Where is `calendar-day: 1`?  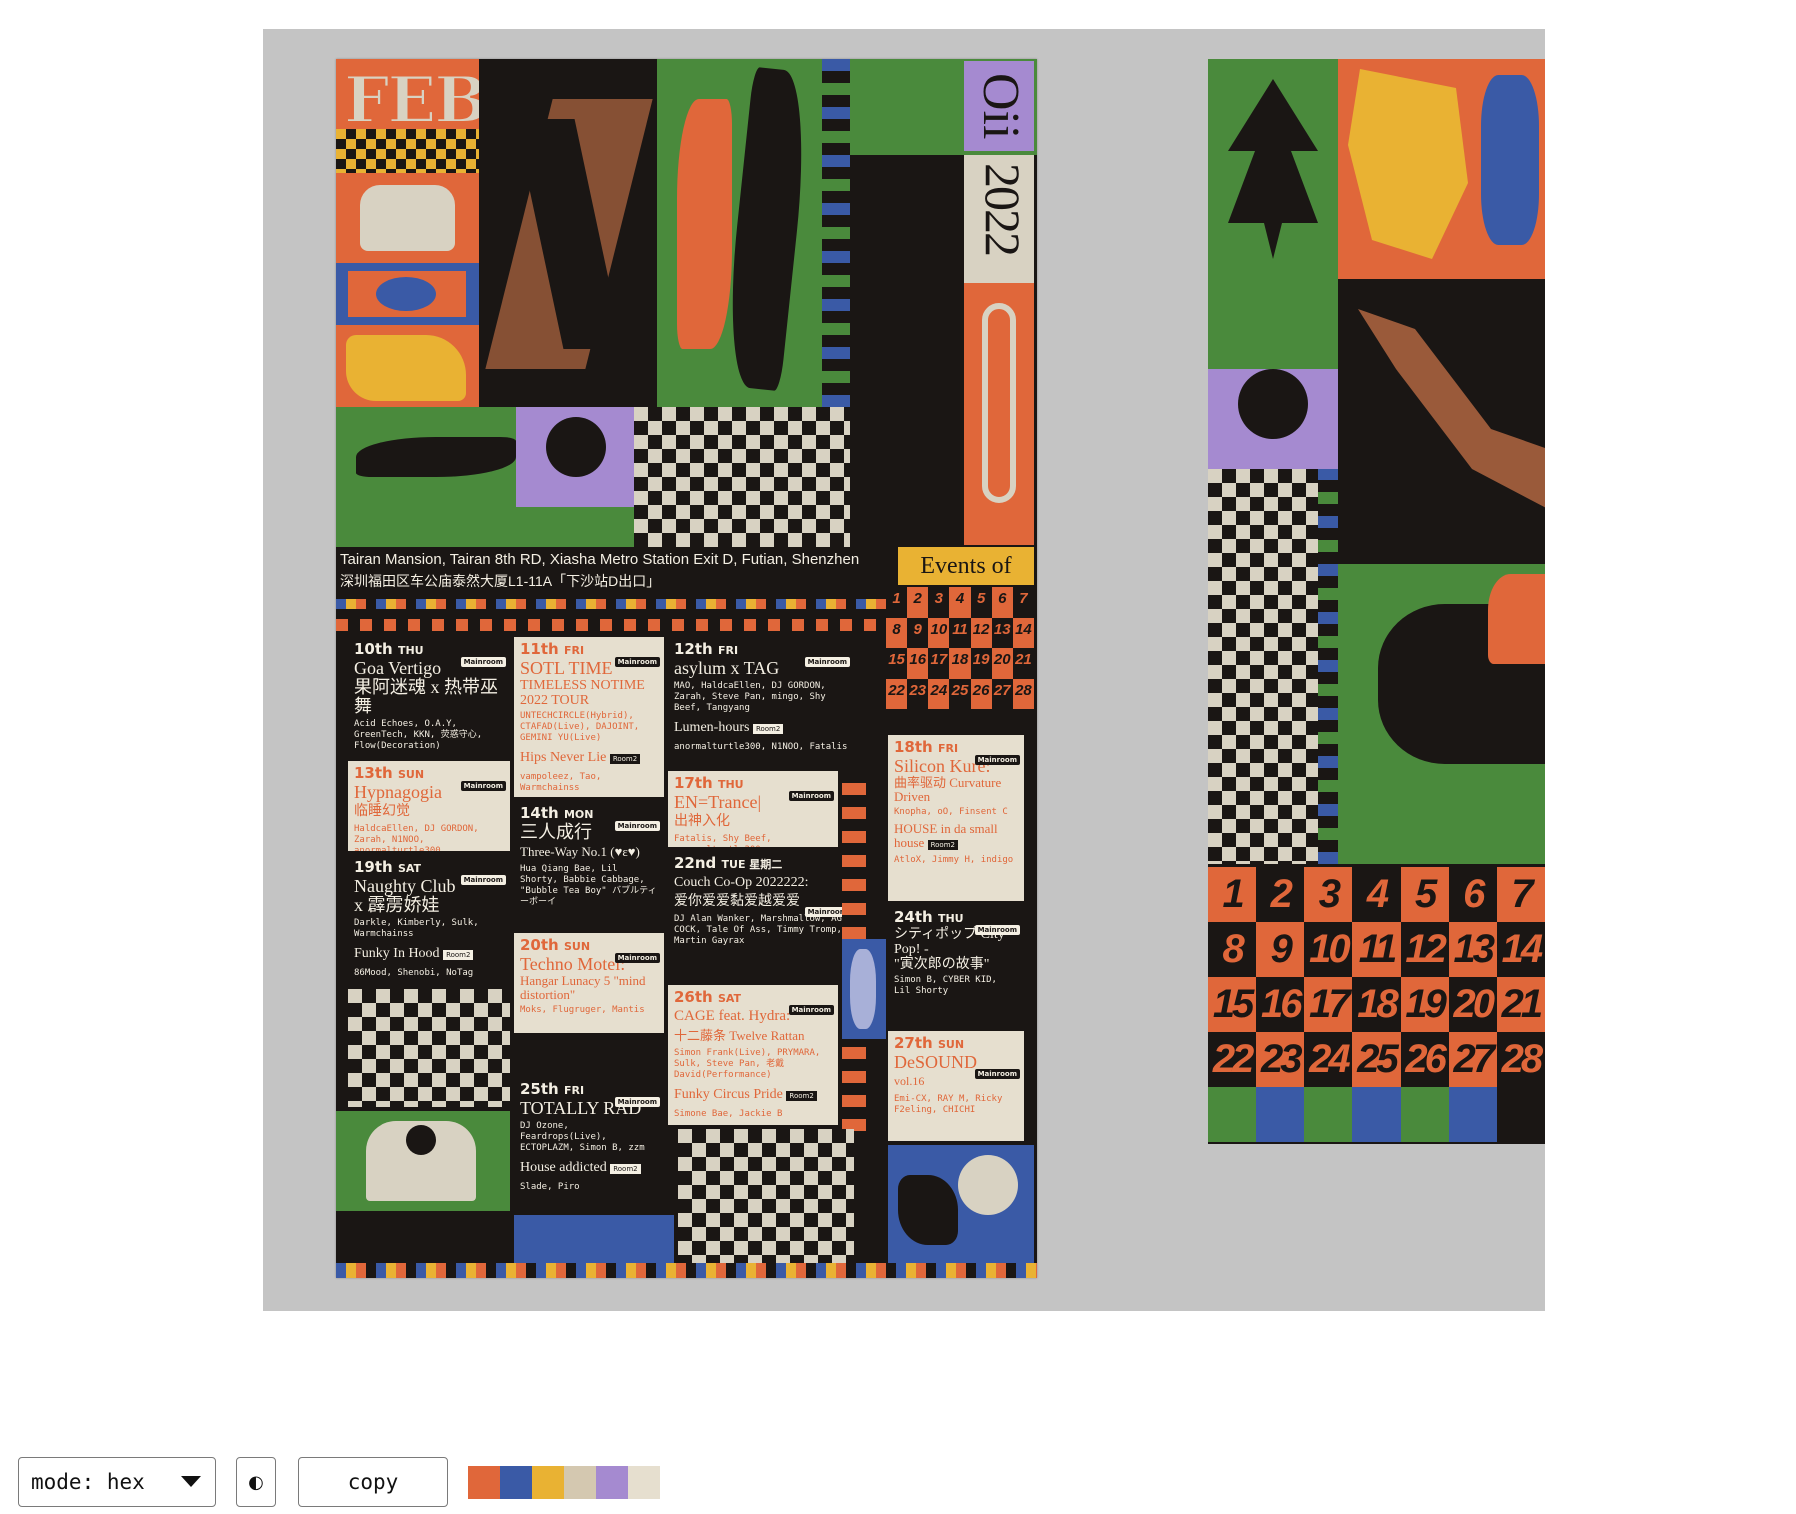
calendar-day: 1 is located at coordinates (1232, 894).